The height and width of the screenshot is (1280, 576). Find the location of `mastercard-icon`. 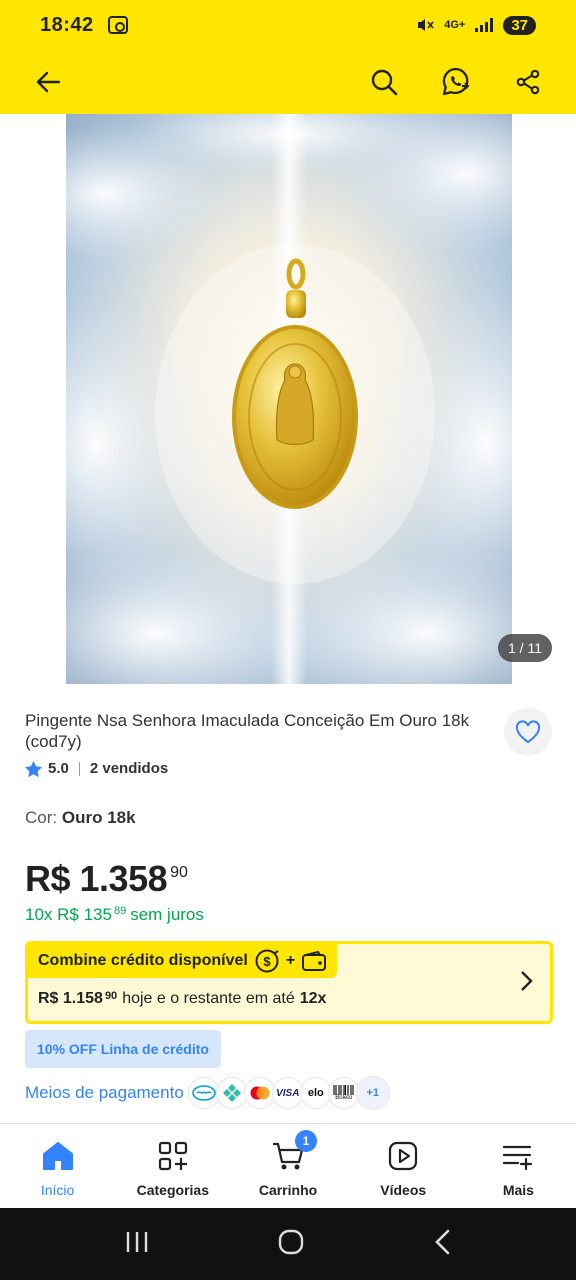

mastercard-icon is located at coordinates (259, 1093).